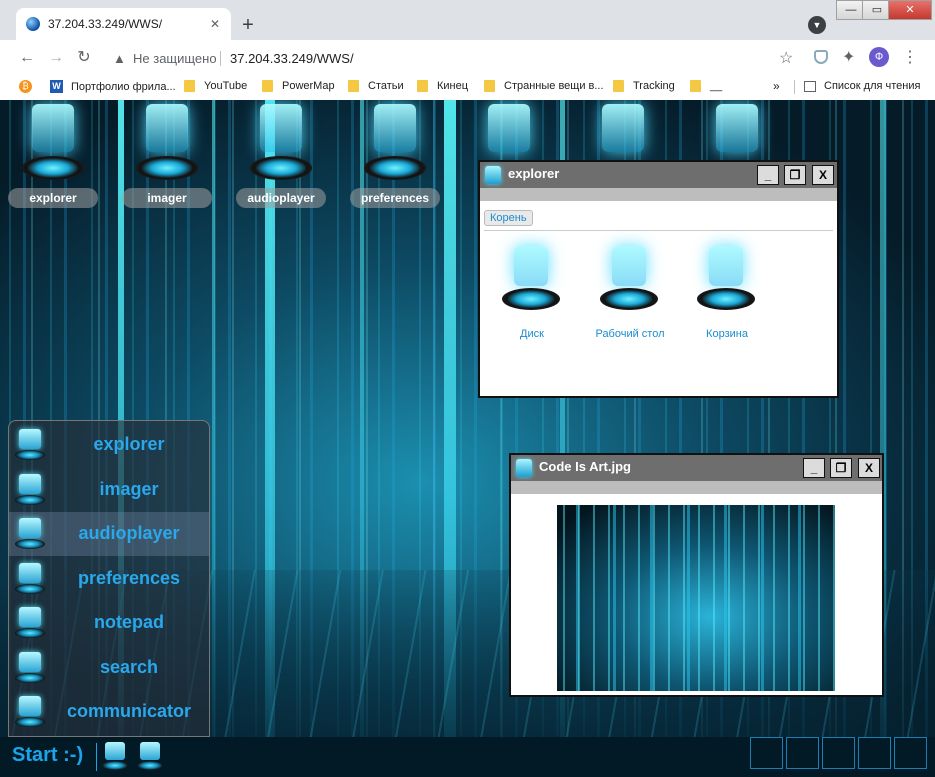 This screenshot has height=777, width=935. What do you see at coordinates (532, 290) in the screenshot?
I see `folder-item-disk: Диск` at bounding box center [532, 290].